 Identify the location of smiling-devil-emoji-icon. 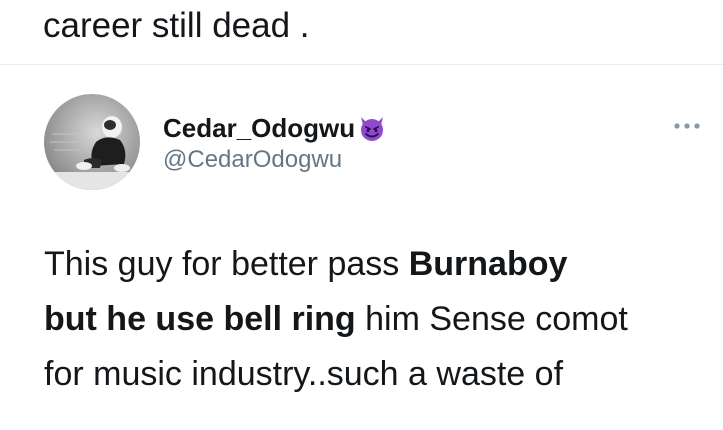
(372, 128).